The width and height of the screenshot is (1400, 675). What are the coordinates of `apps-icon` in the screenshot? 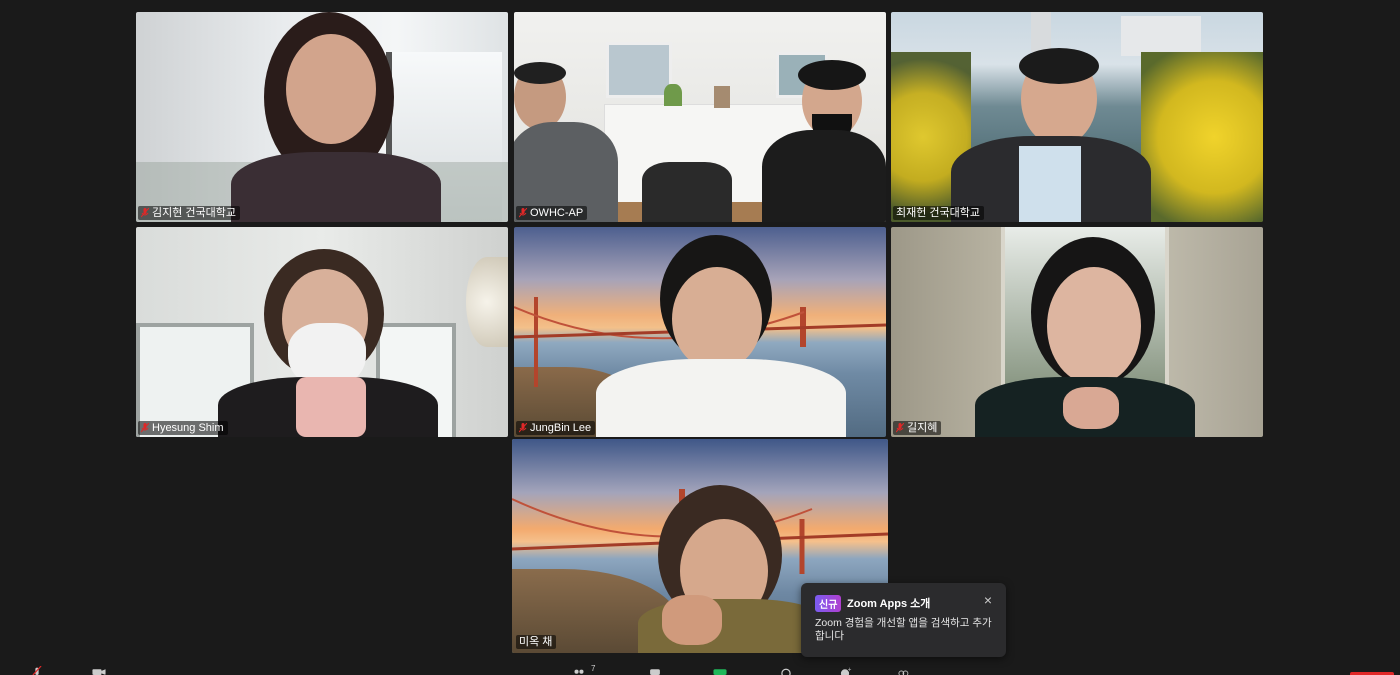 It's located at (903, 670).